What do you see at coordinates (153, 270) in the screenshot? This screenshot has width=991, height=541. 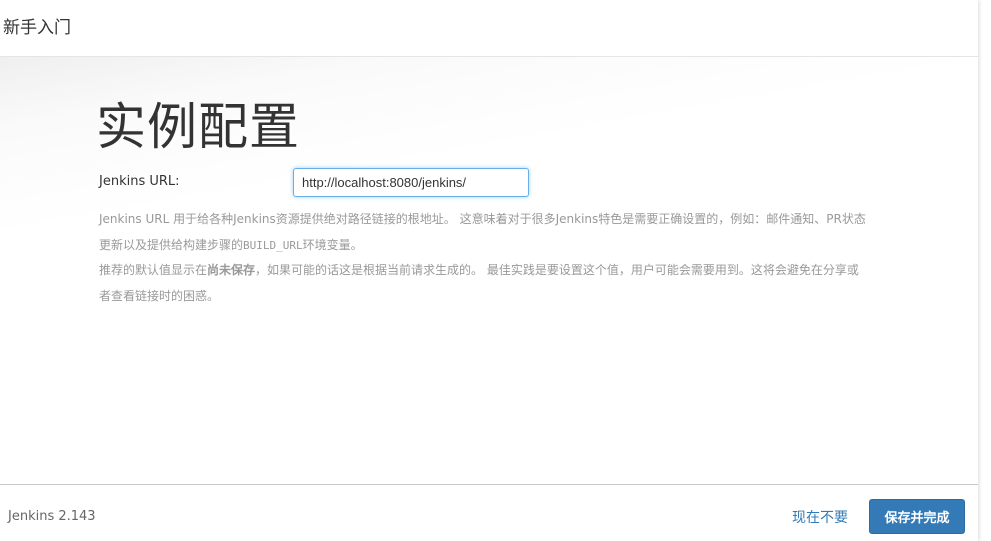 I see `help-text-2a: 推荐的默认值显示在` at bounding box center [153, 270].